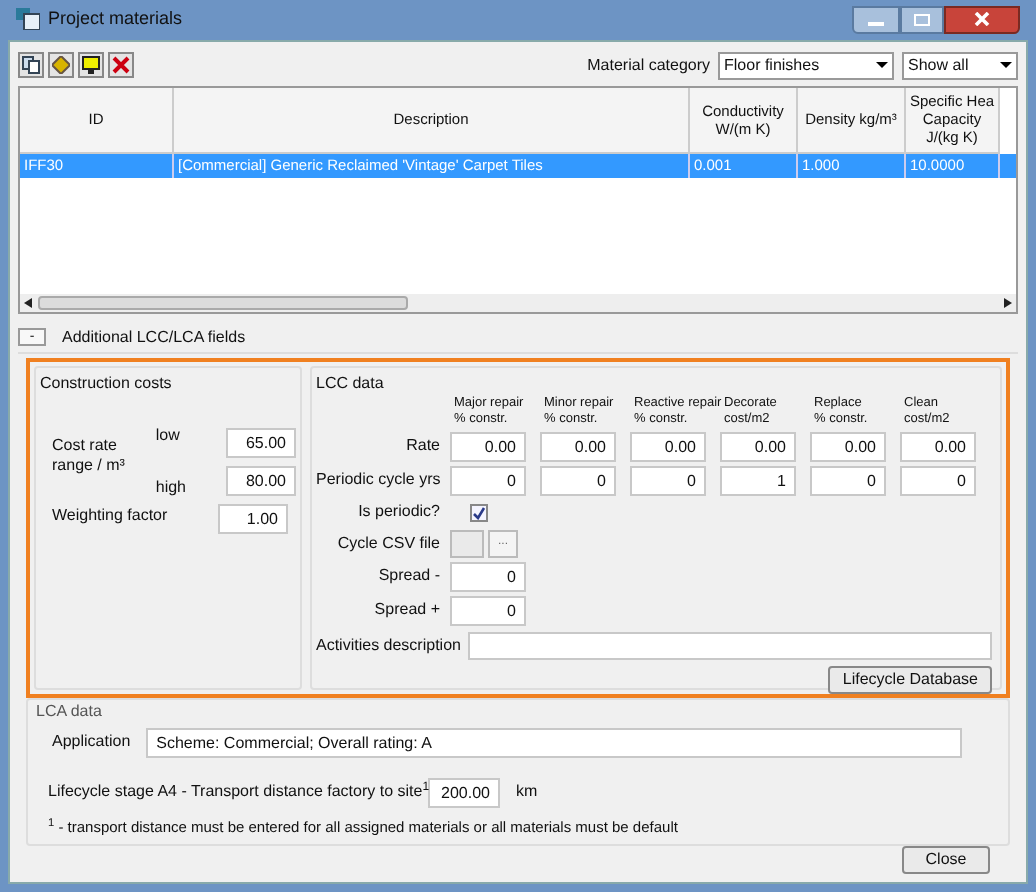 This screenshot has height=892, width=1036. What do you see at coordinates (960, 65) in the screenshot?
I see `show-dropdown: Show all` at bounding box center [960, 65].